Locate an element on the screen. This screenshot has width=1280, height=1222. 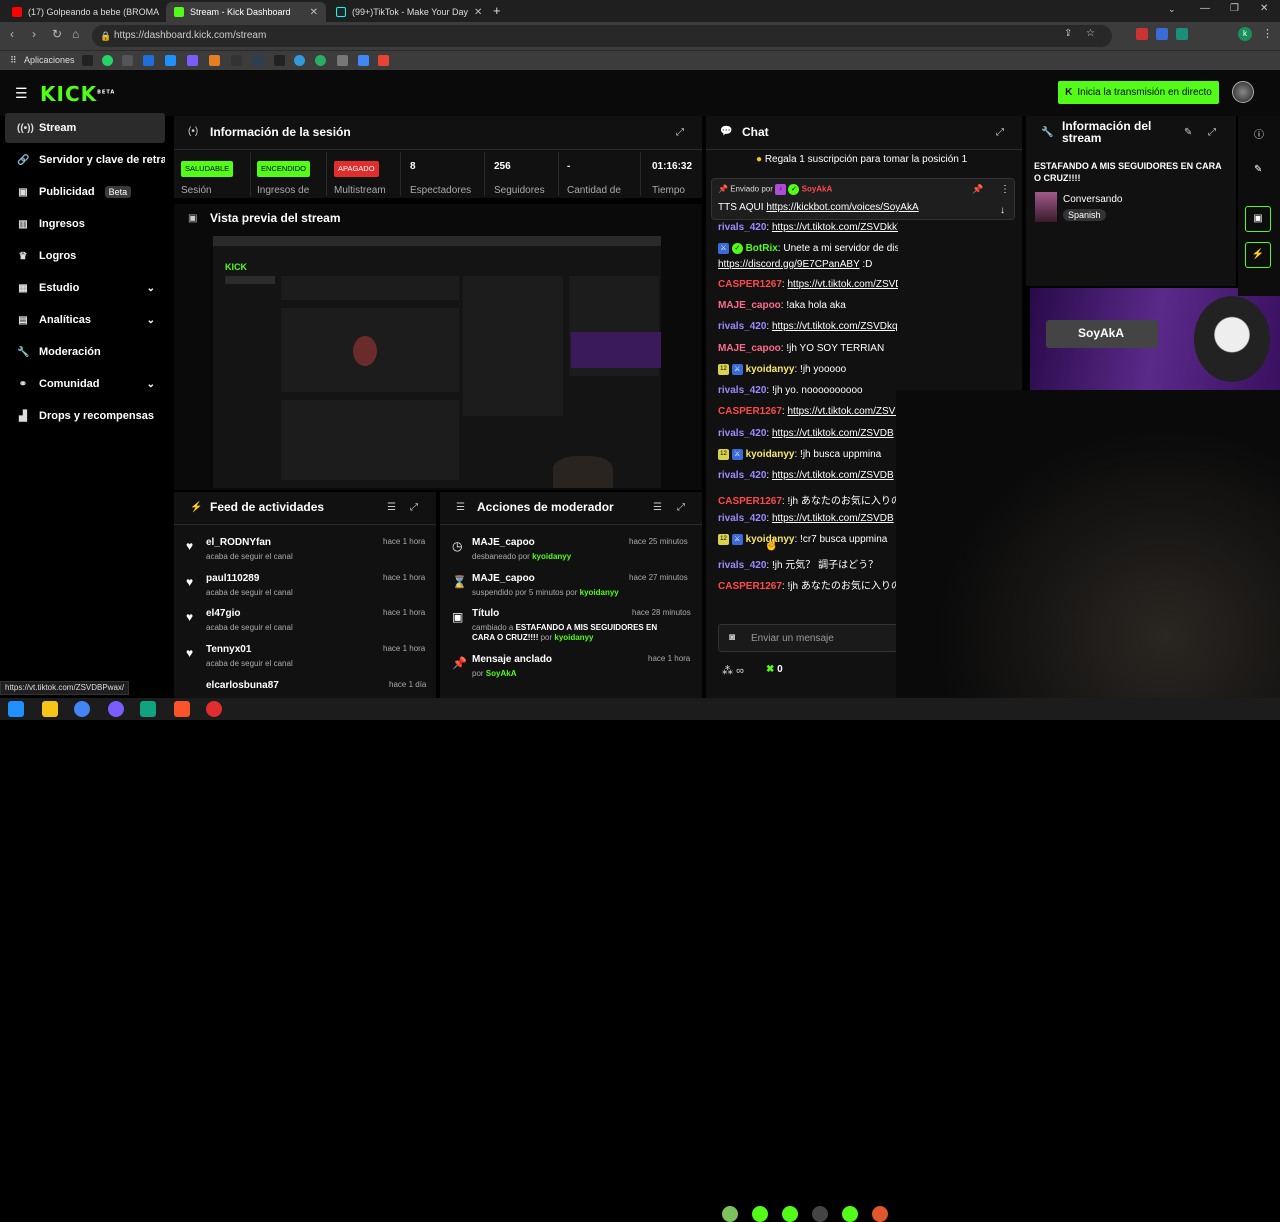
apps-grid-icon: ⠿ is located at coordinates (13, 60).